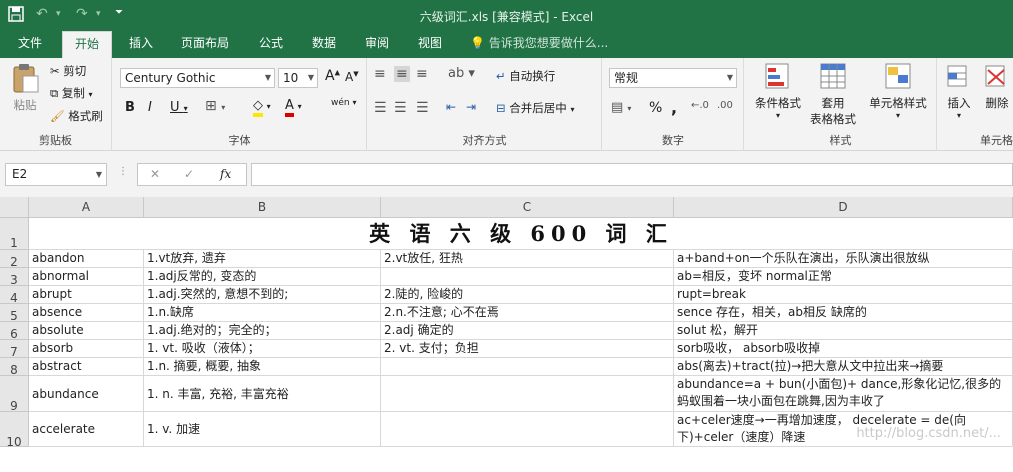 Image resolution: width=1013 pixels, height=472 pixels. I want to click on column-header-a: A, so click(86, 207).